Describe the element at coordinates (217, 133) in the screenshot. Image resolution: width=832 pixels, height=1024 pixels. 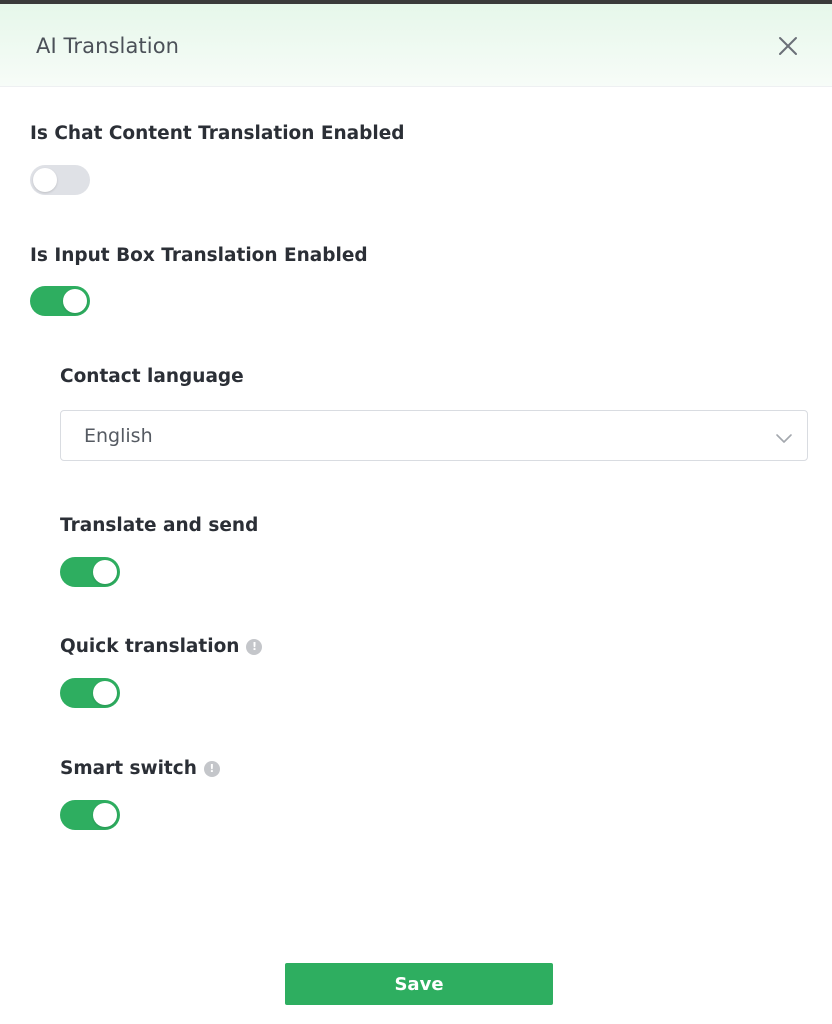
I see `chat-content-translation-label: Is Chat Content Translation Enabled` at that location.